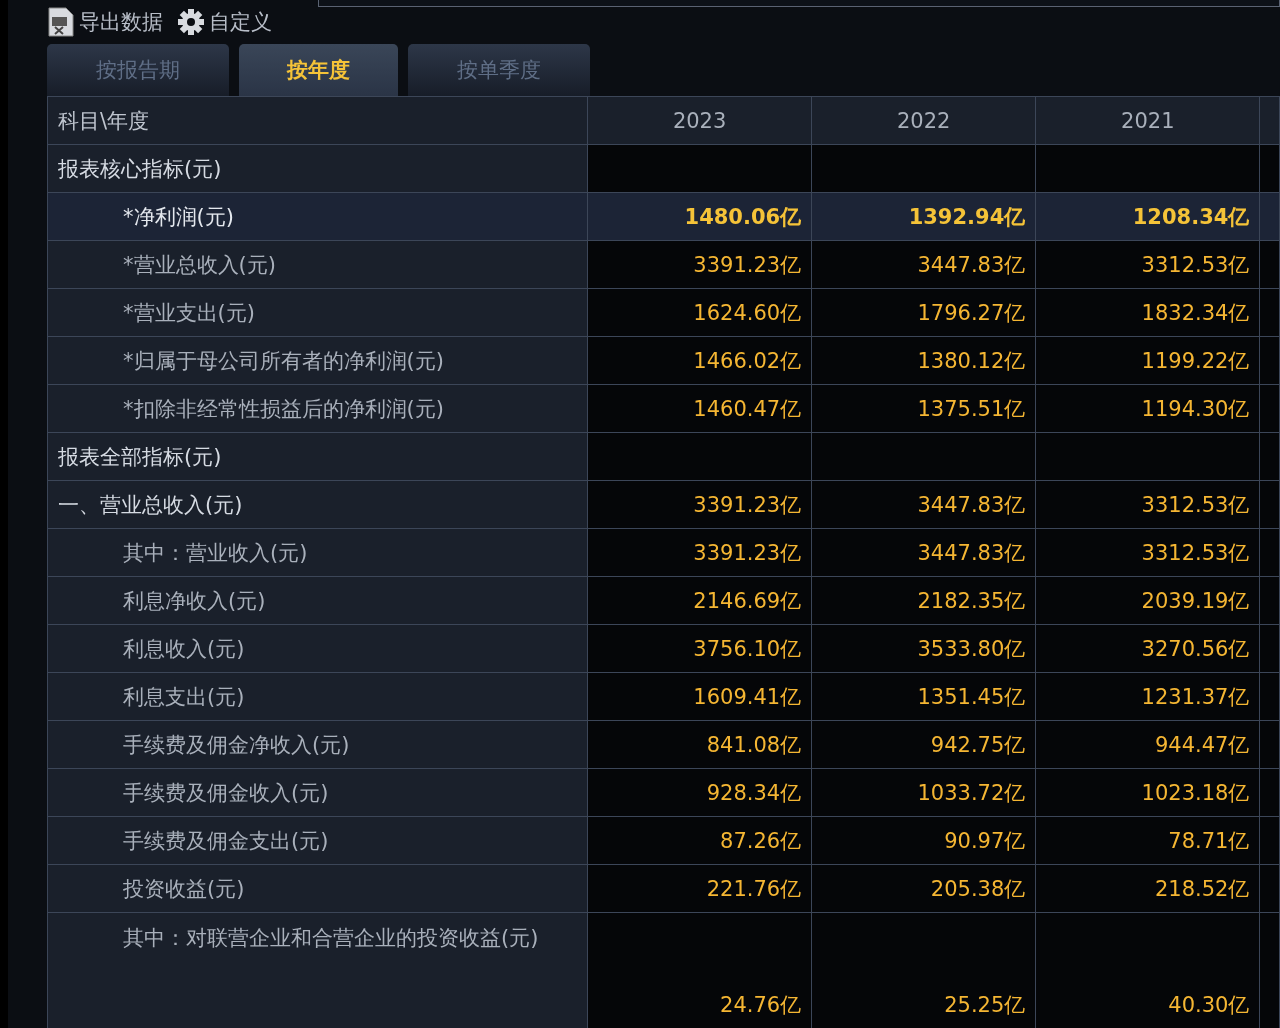  What do you see at coordinates (923, 970) in the screenshot?
I see `value-cell: 25.25亿` at bounding box center [923, 970].